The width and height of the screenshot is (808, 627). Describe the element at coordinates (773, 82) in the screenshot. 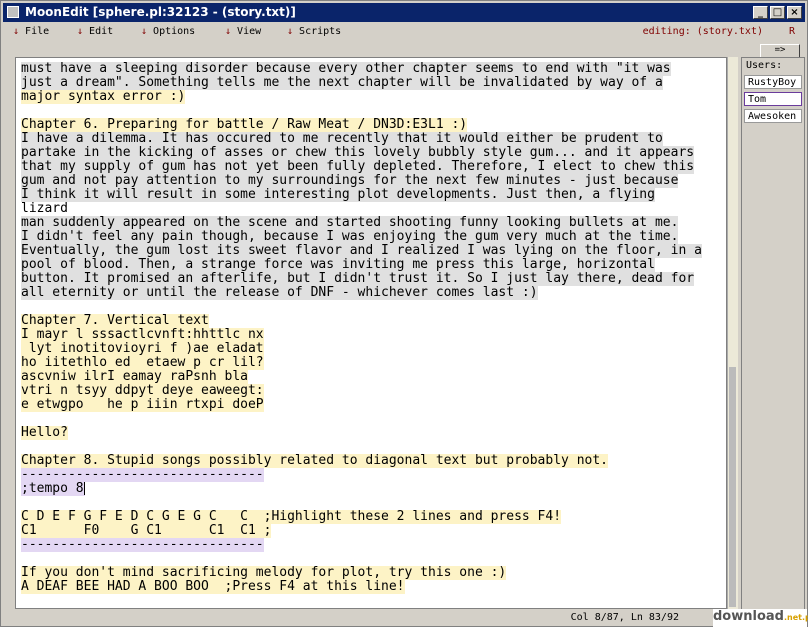

I see `user-item: RustyBoy` at that location.